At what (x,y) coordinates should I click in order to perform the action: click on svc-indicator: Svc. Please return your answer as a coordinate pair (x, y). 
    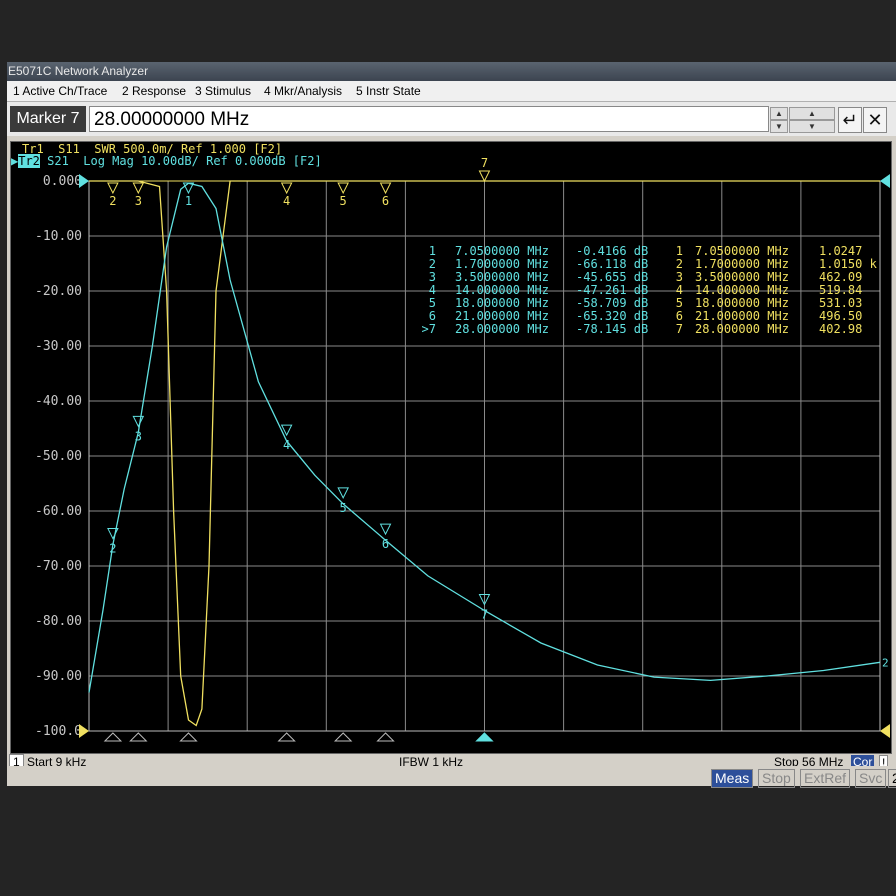
    Looking at the image, I should click on (871, 778).